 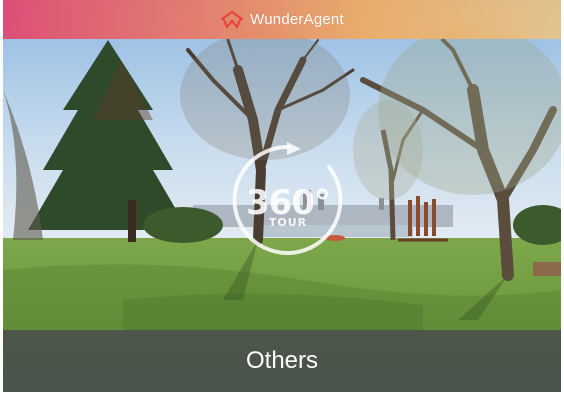 I want to click on tour-label: TOUR, so click(x=288, y=222).